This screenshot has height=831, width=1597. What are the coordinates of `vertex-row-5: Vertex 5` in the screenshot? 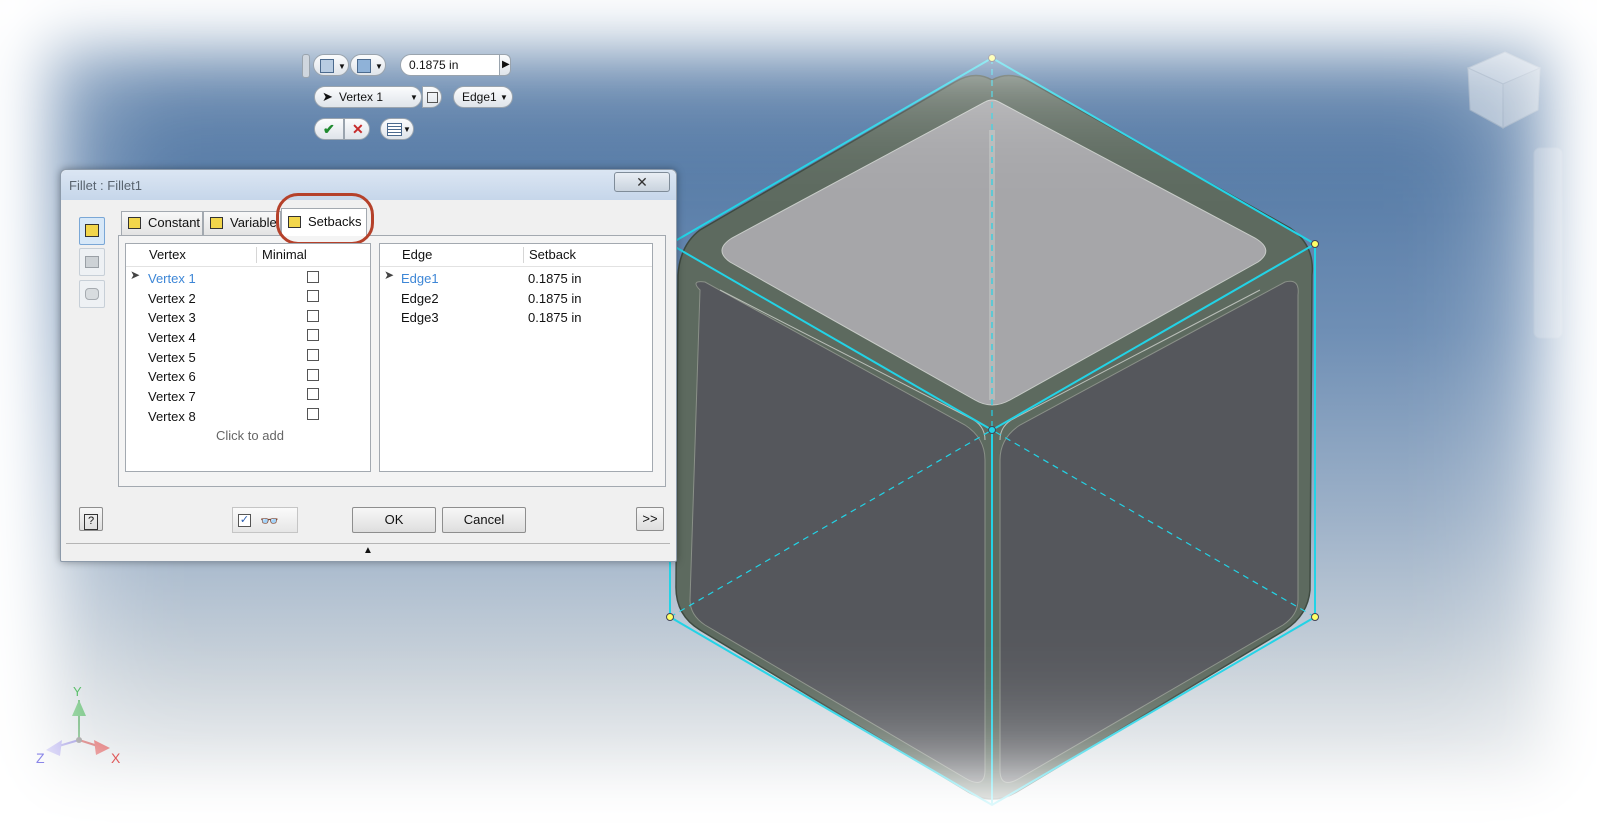 It's located at (172, 358).